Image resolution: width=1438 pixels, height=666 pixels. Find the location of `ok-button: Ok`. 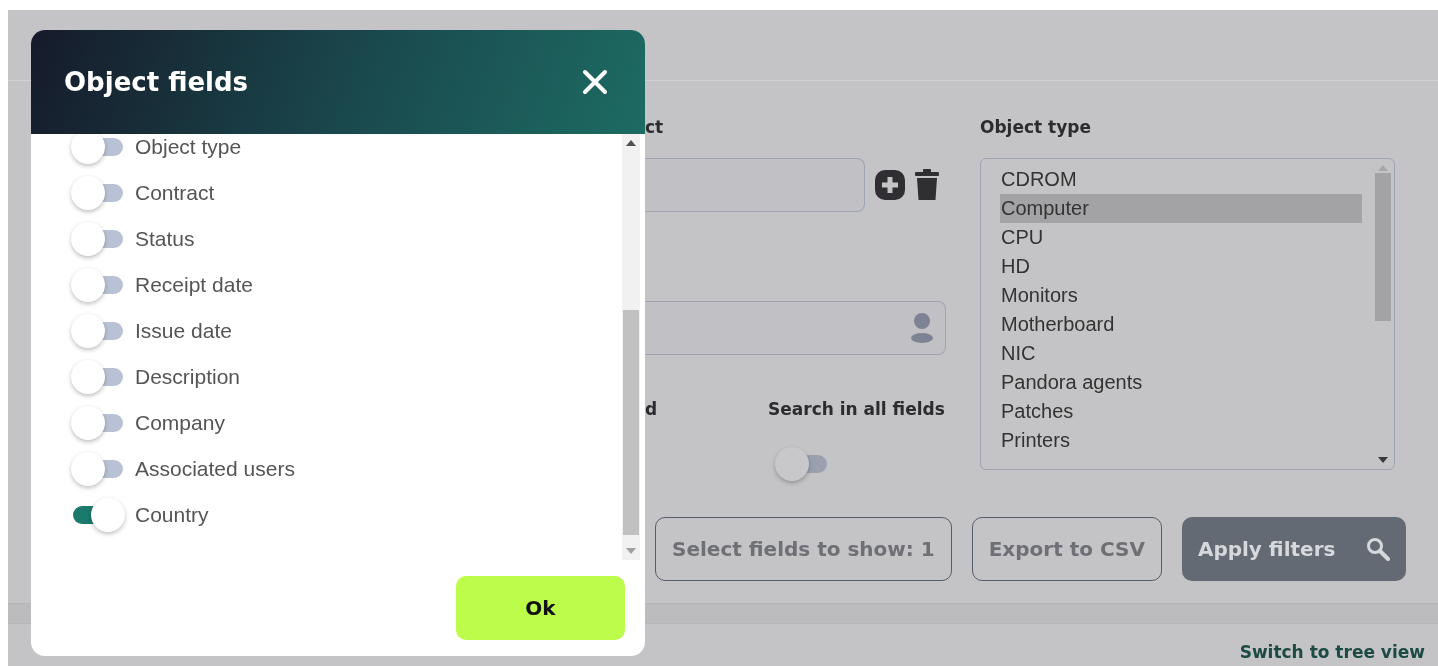

ok-button: Ok is located at coordinates (540, 608).